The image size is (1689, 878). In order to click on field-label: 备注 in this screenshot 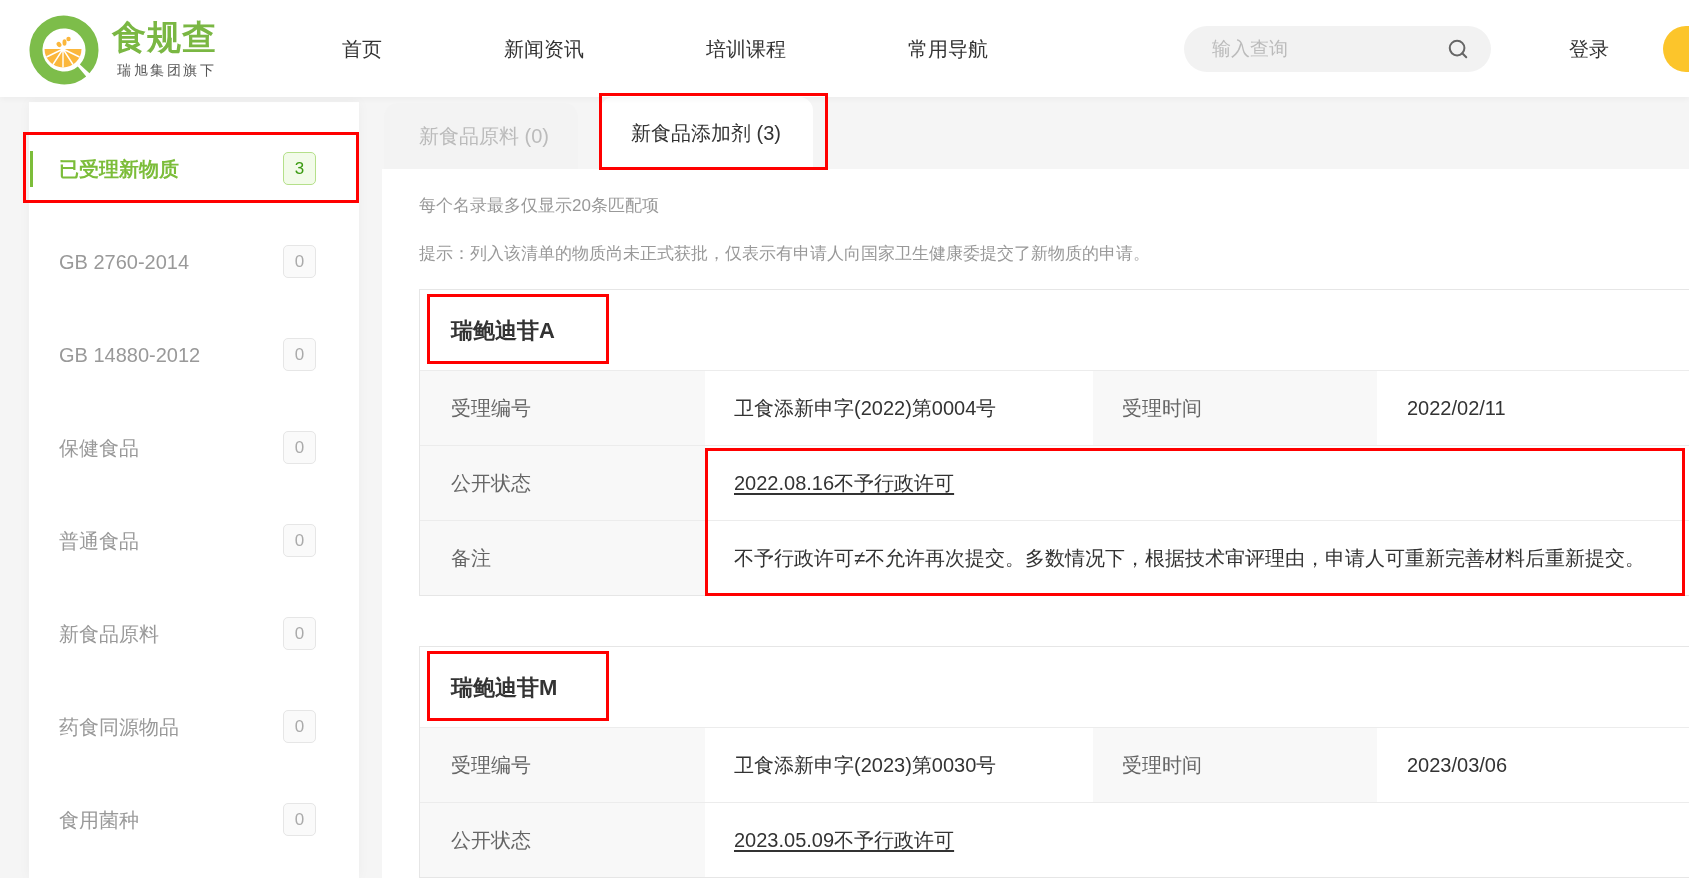, I will do `click(471, 558)`.